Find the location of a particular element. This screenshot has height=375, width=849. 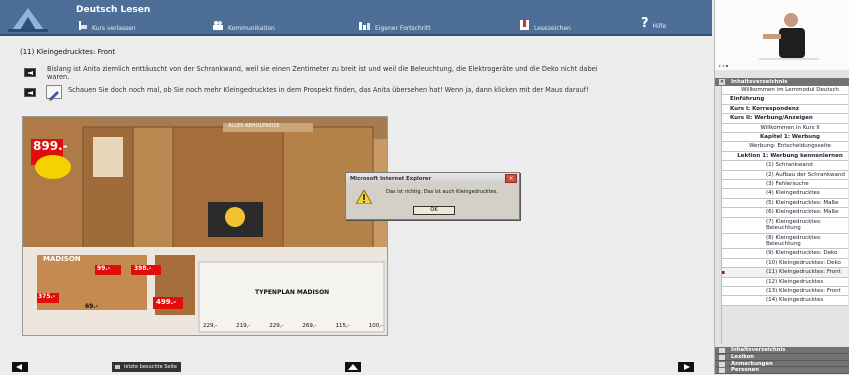

nav-hilfe: ? Hilfe is located at coordinates (653, 23).